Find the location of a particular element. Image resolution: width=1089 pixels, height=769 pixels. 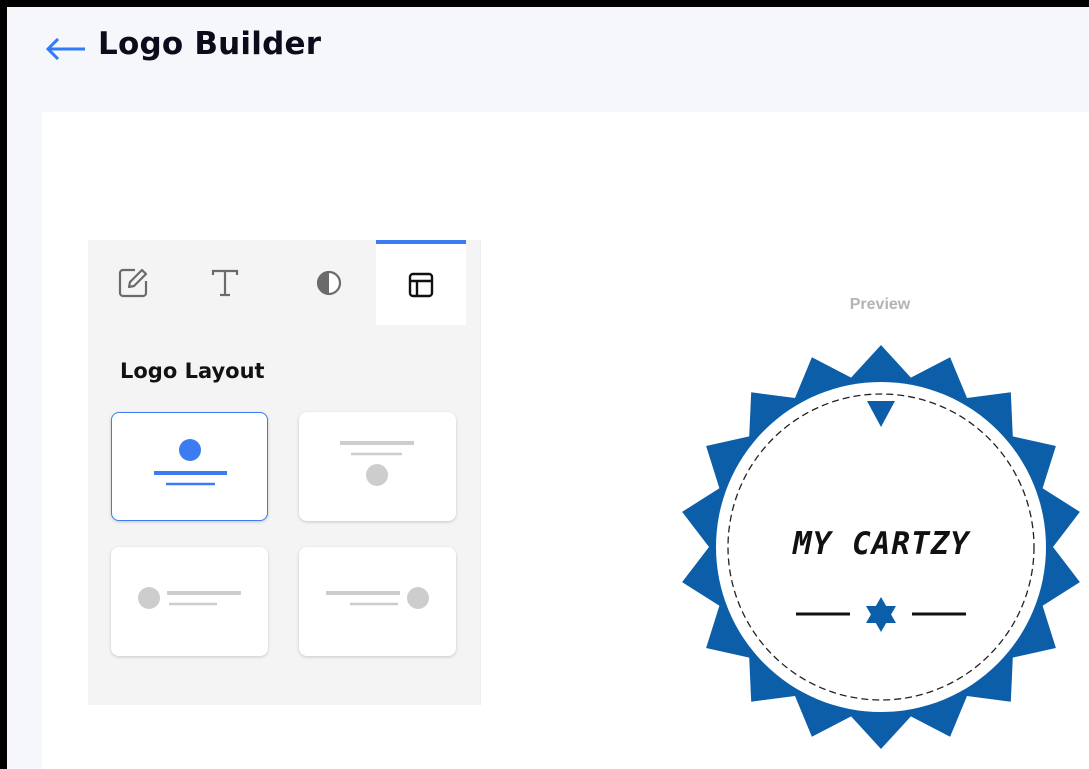

tab-text is located at coordinates (225, 282).